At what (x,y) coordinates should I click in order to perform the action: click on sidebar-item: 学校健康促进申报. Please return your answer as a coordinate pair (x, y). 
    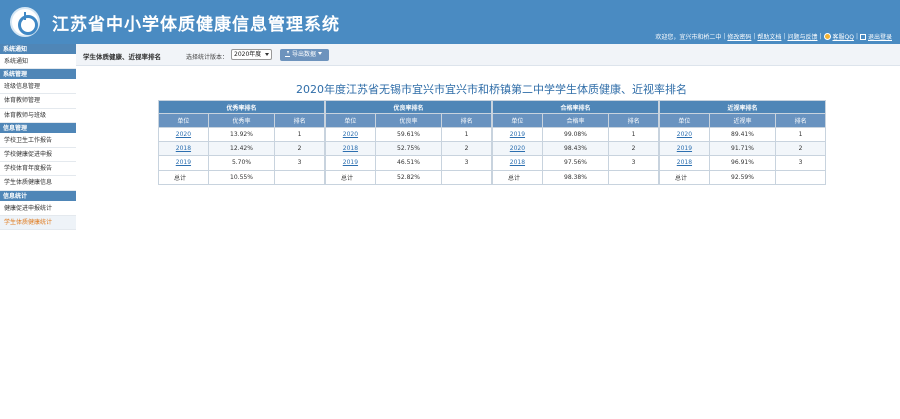
    Looking at the image, I should click on (38, 155).